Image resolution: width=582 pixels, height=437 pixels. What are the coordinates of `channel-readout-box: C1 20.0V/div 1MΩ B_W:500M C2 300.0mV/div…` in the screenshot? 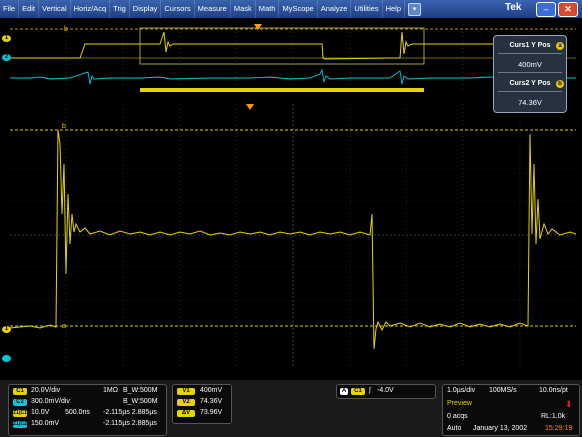 It's located at (87, 410).